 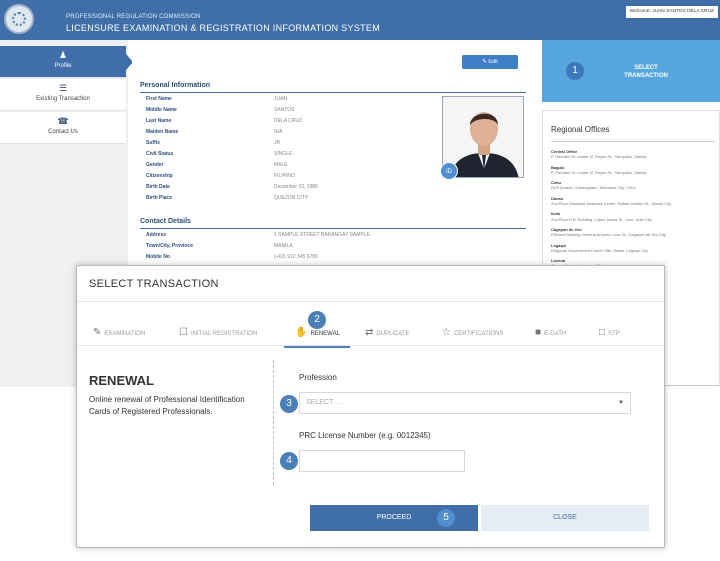 I want to click on info-row: Maiden Name N/A, so click(x=271, y=132).